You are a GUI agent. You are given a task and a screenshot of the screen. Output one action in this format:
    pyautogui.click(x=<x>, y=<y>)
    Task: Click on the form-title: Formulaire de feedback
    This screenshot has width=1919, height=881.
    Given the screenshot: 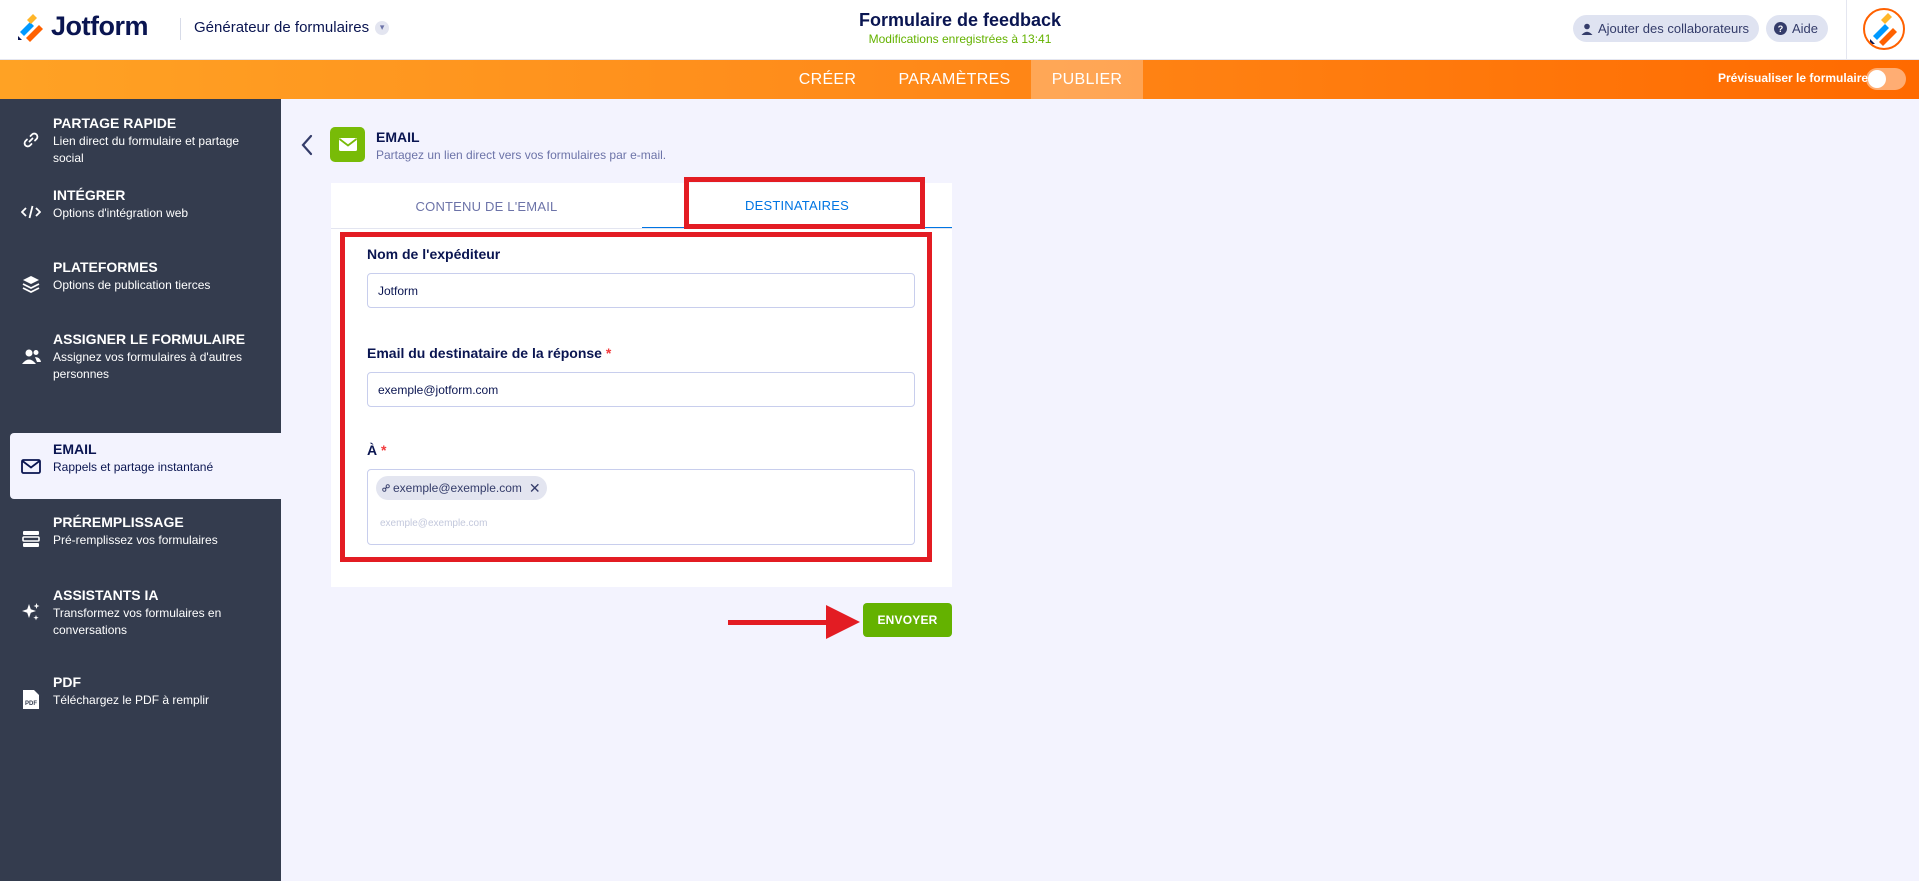 What is the action you would take?
    pyautogui.click(x=960, y=20)
    